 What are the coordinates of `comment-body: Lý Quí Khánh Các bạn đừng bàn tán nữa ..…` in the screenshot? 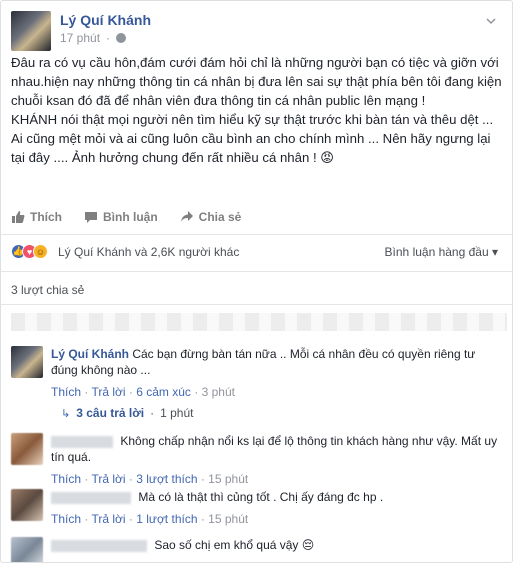 It's located at (263, 373).